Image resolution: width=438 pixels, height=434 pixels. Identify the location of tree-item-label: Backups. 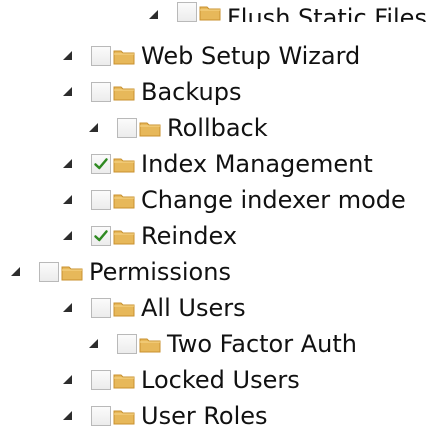
(191, 92).